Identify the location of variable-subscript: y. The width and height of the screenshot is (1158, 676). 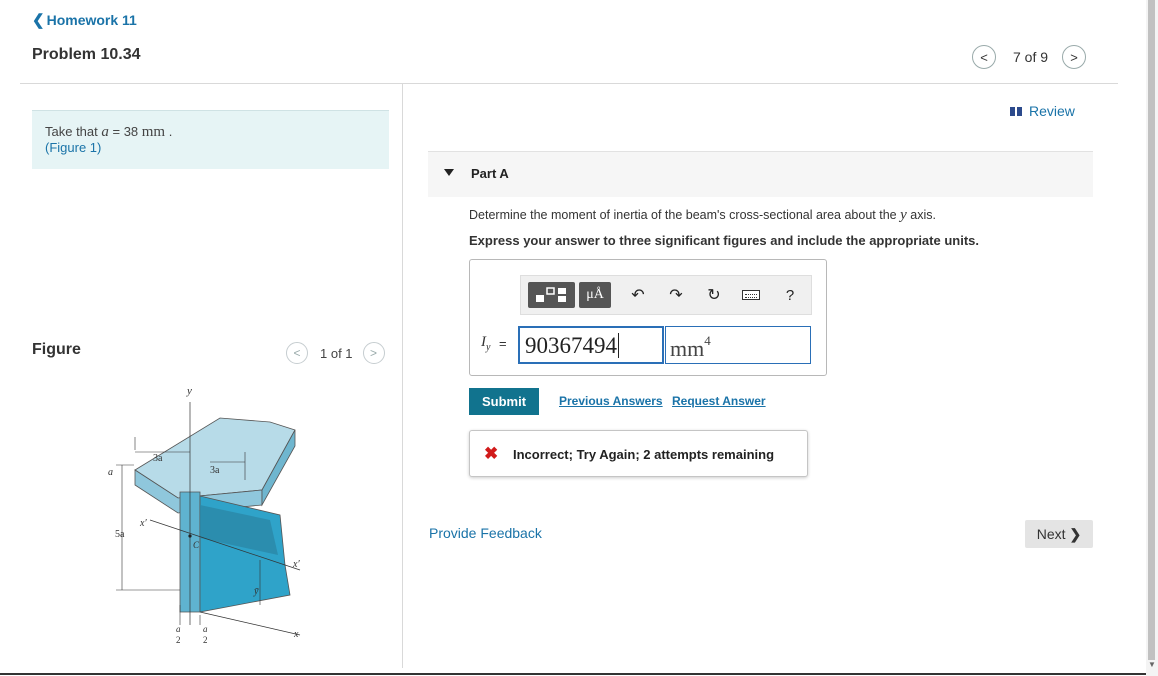
(488, 347).